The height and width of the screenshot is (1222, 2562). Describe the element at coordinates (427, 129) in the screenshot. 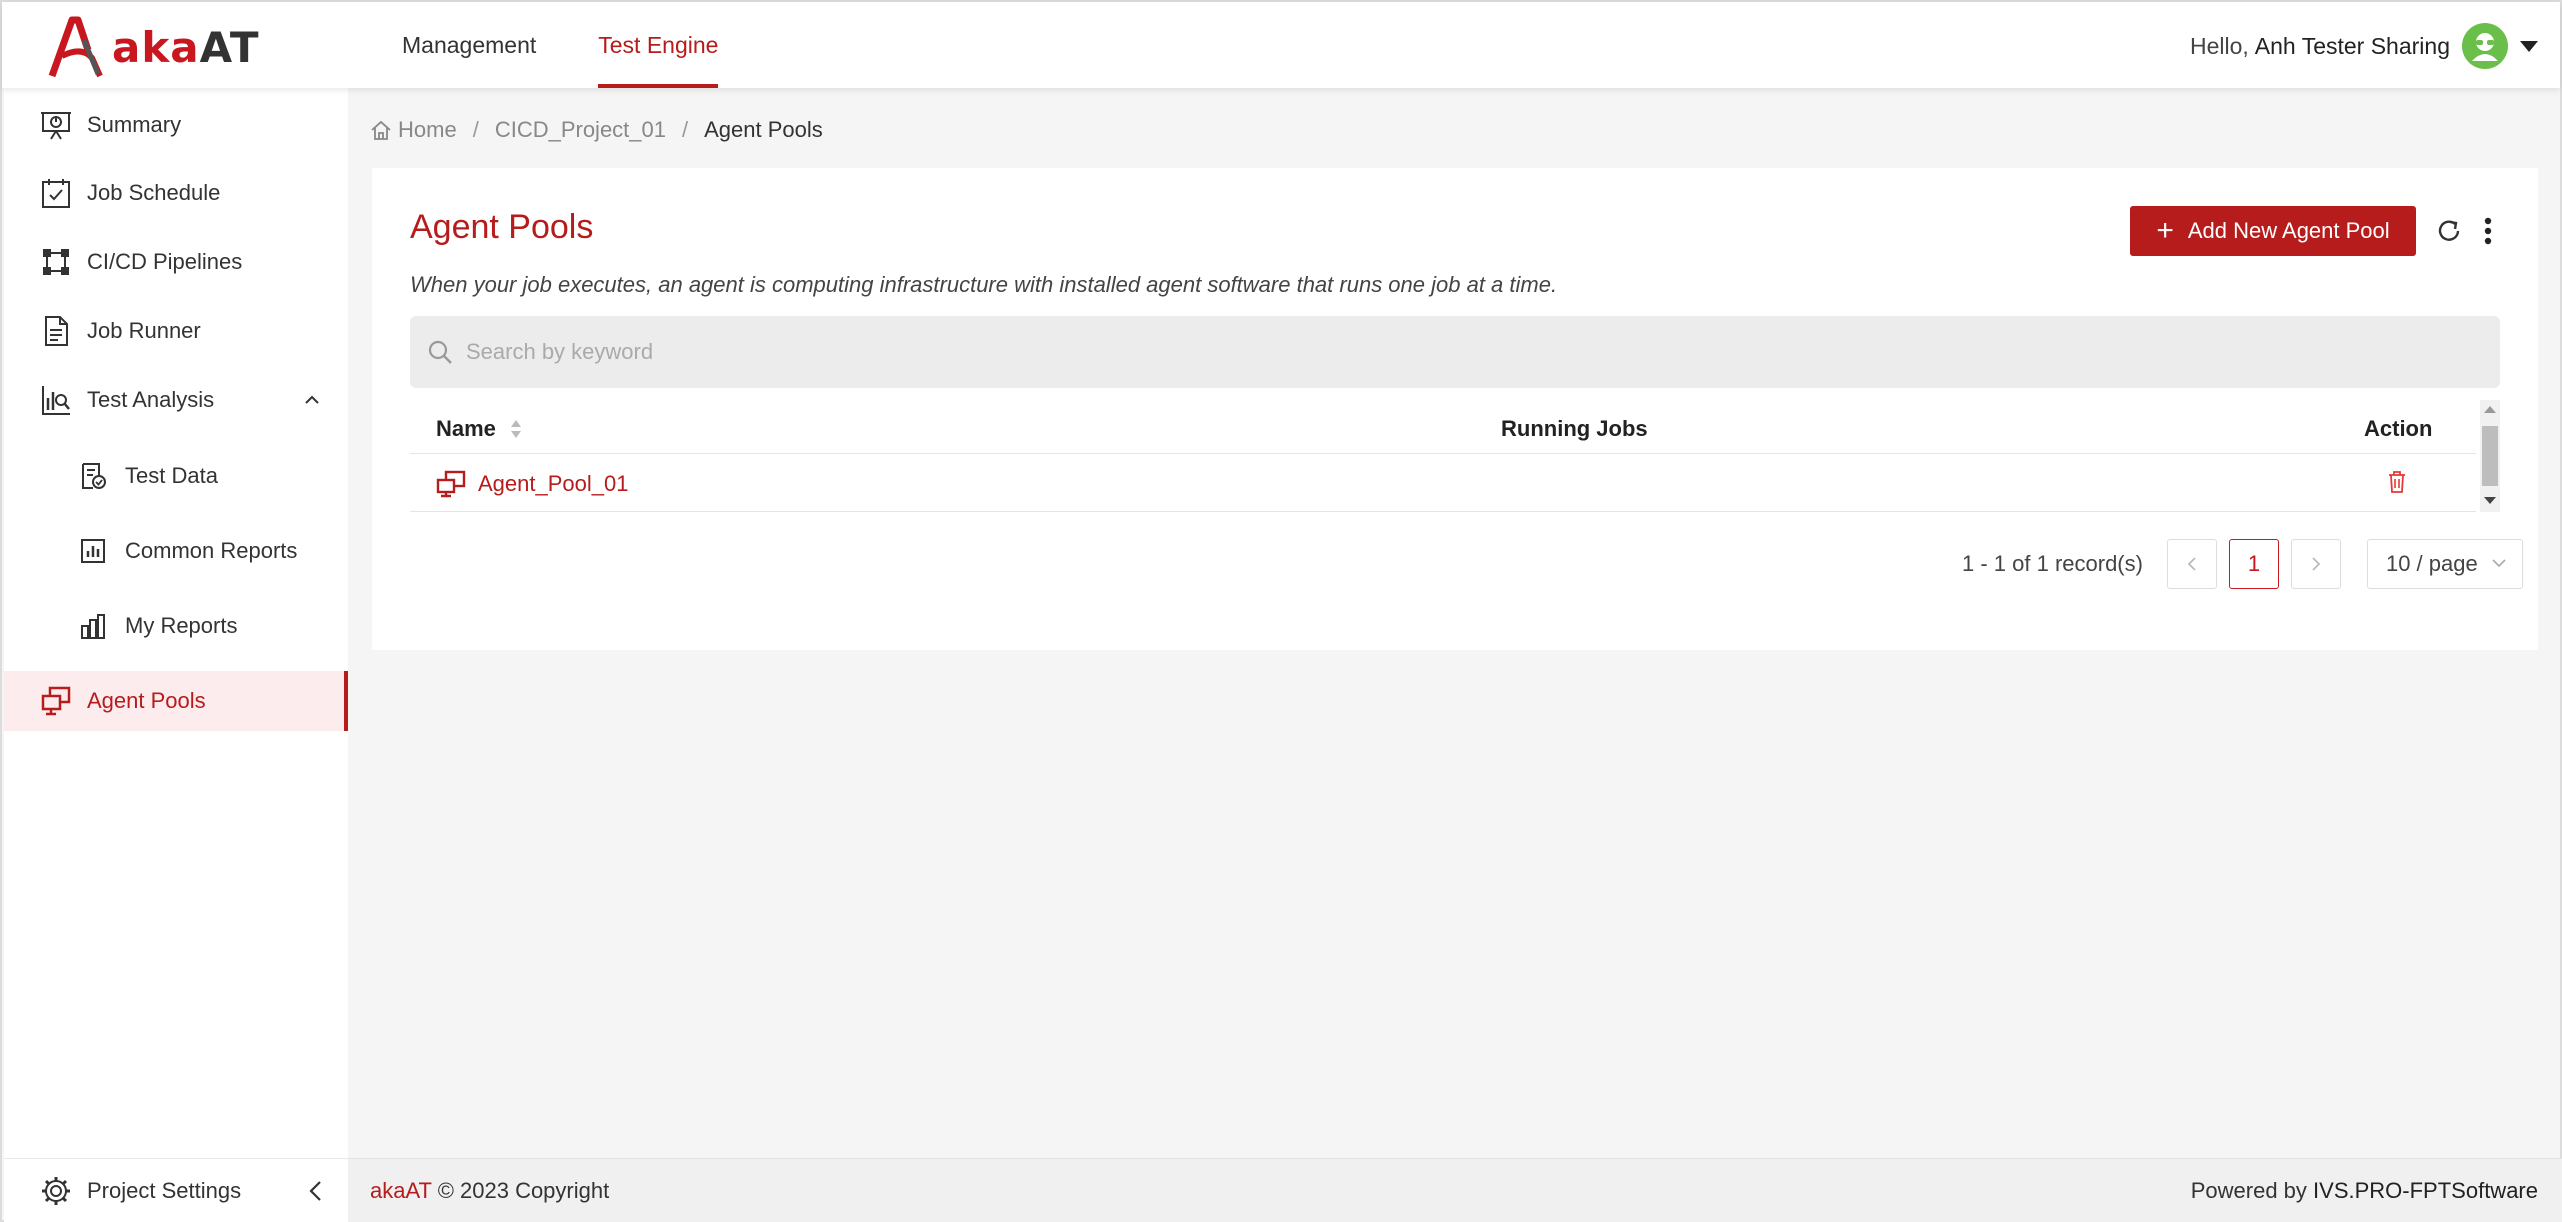

I see `breadcrumb-home-label: Home` at that location.